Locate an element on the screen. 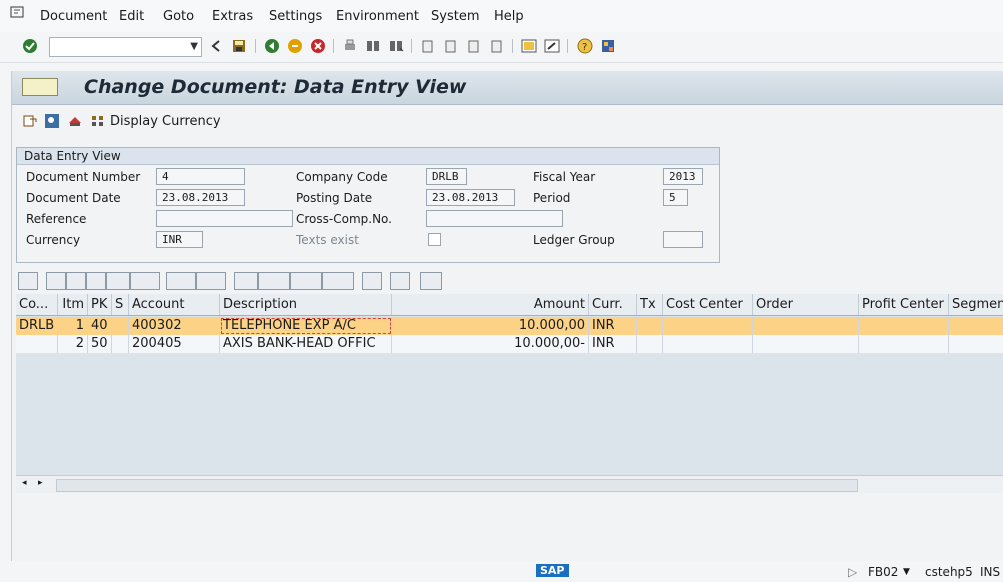 This screenshot has width=1003, height=582. cell-amount: 10.000,00- is located at coordinates (490, 344).